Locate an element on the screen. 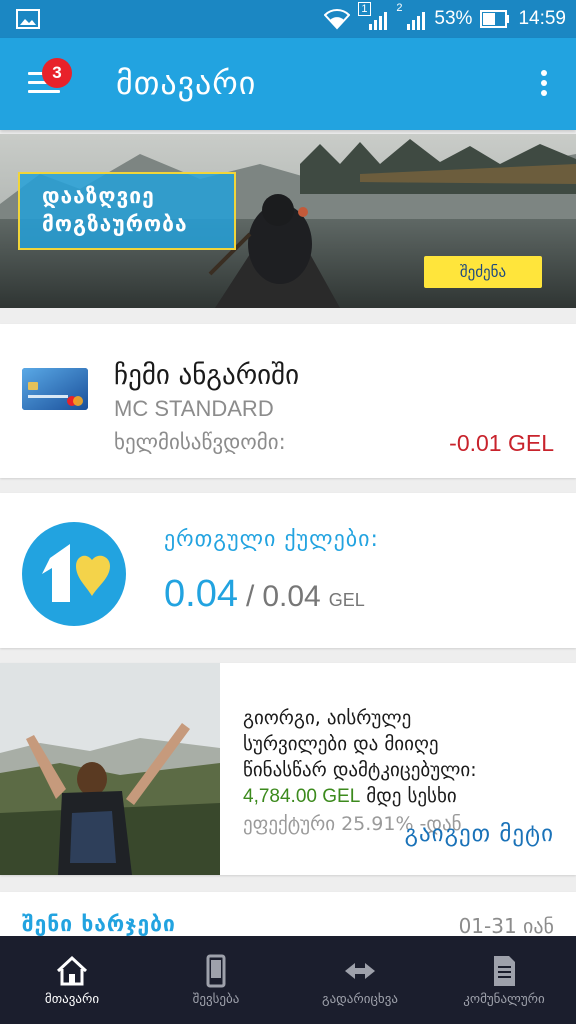  loyalty-heart-icon is located at coordinates (74, 574).